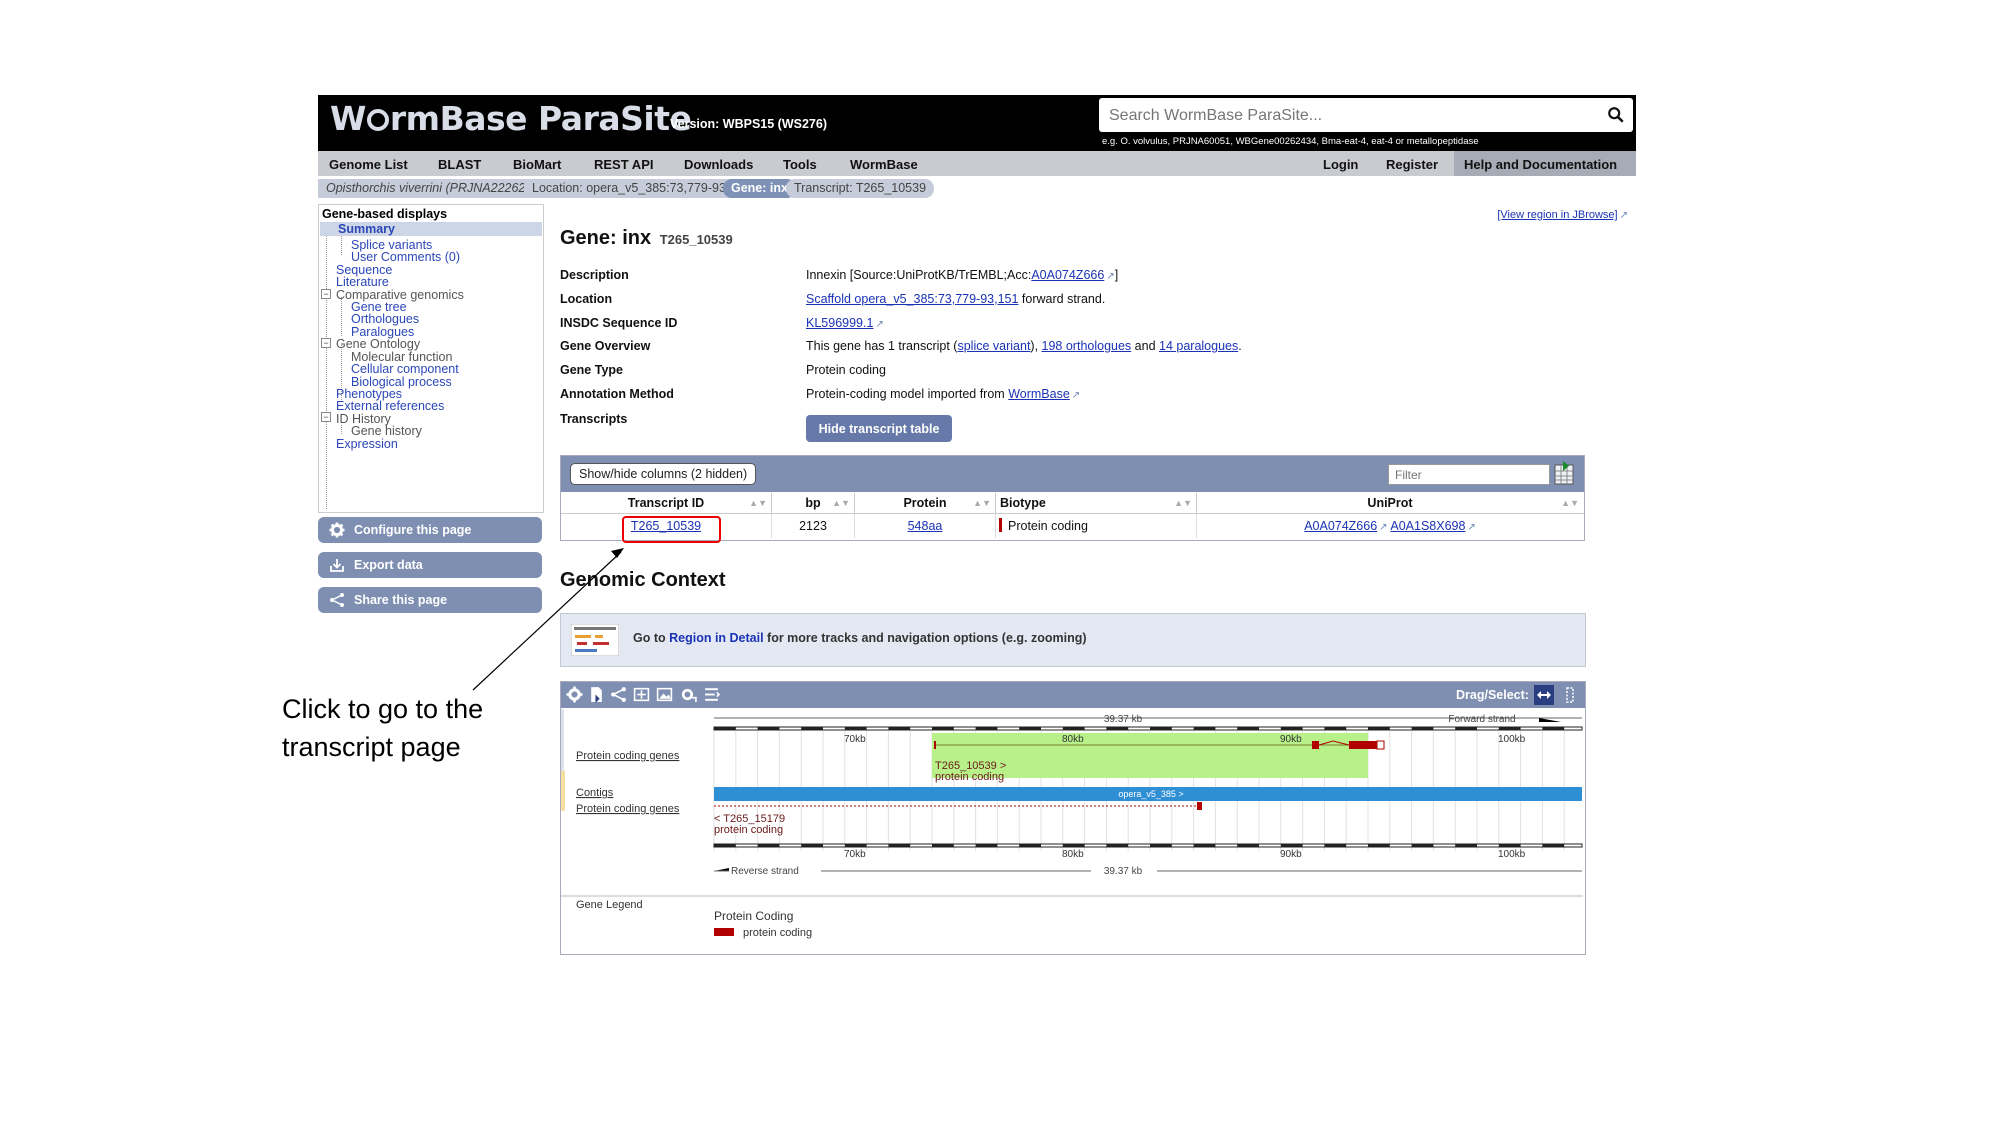 This screenshot has height=1125, width=2000. Describe the element at coordinates (430, 565) in the screenshot. I see `export-data-button: Export data` at that location.